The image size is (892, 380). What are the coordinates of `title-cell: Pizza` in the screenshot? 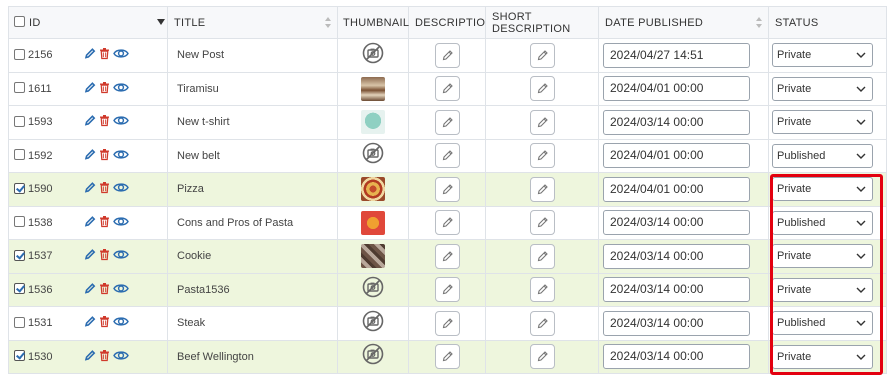 It's located at (252, 189).